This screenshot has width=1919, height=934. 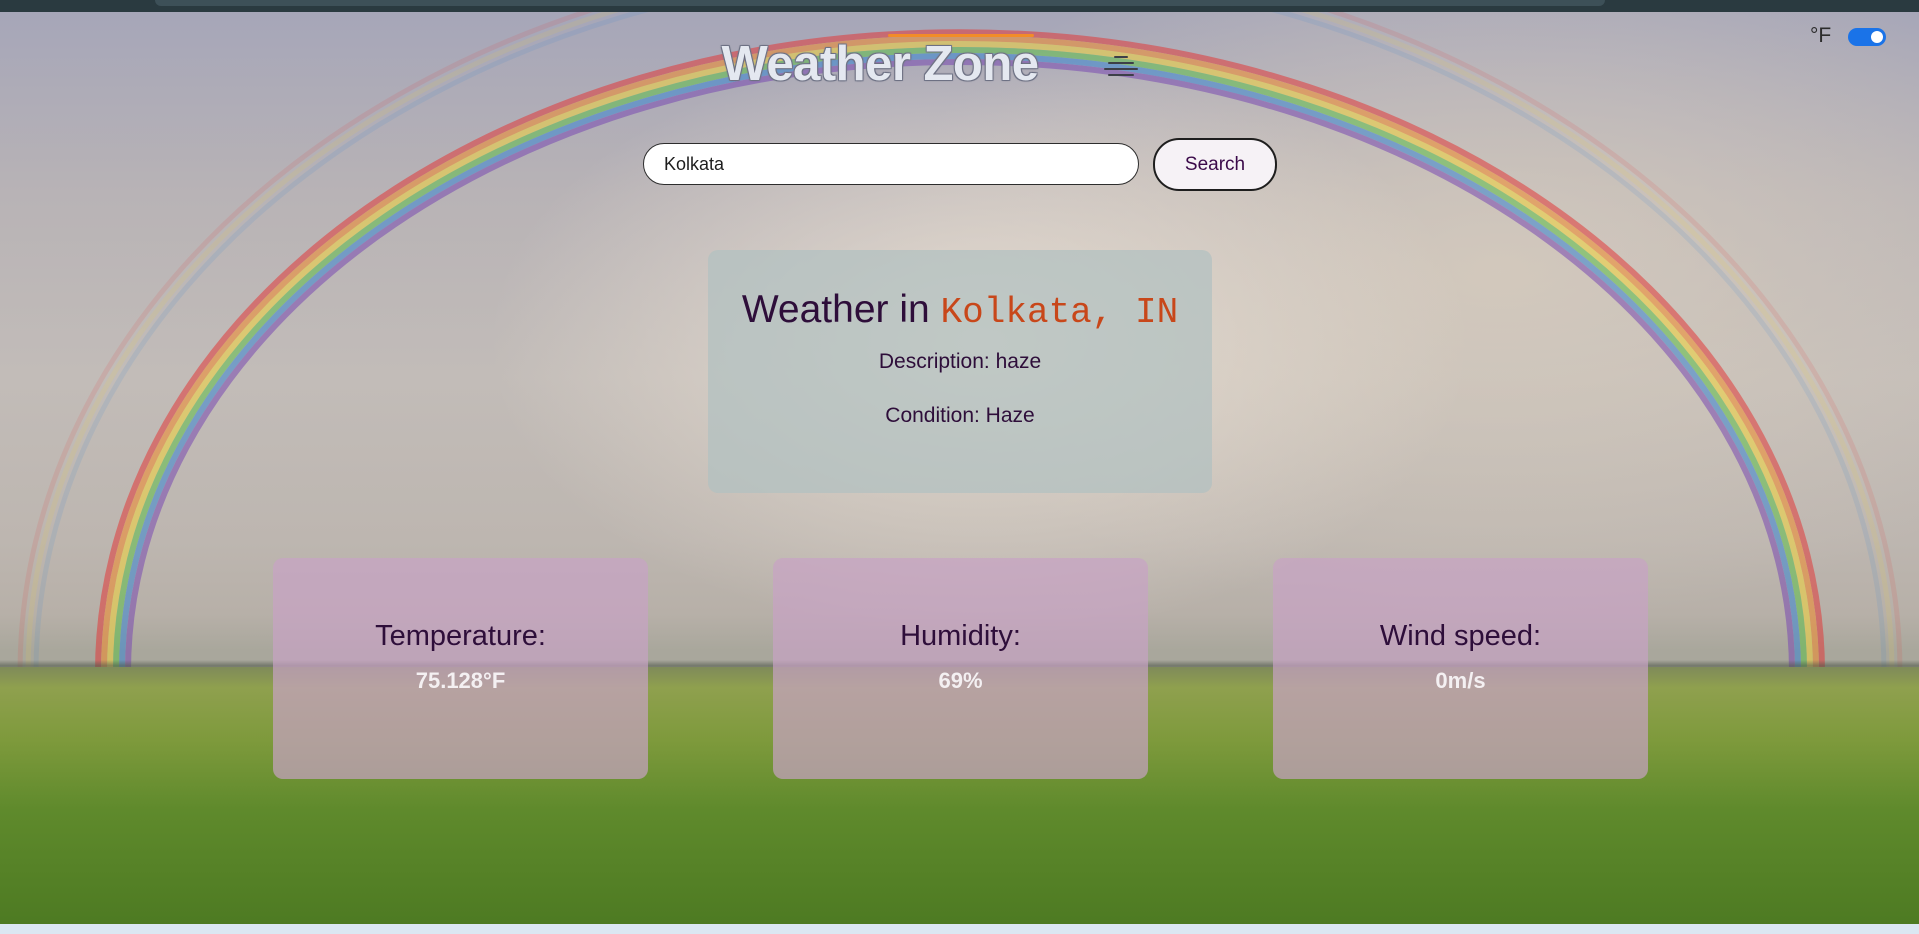 I want to click on search-button: Search, so click(x=1215, y=164).